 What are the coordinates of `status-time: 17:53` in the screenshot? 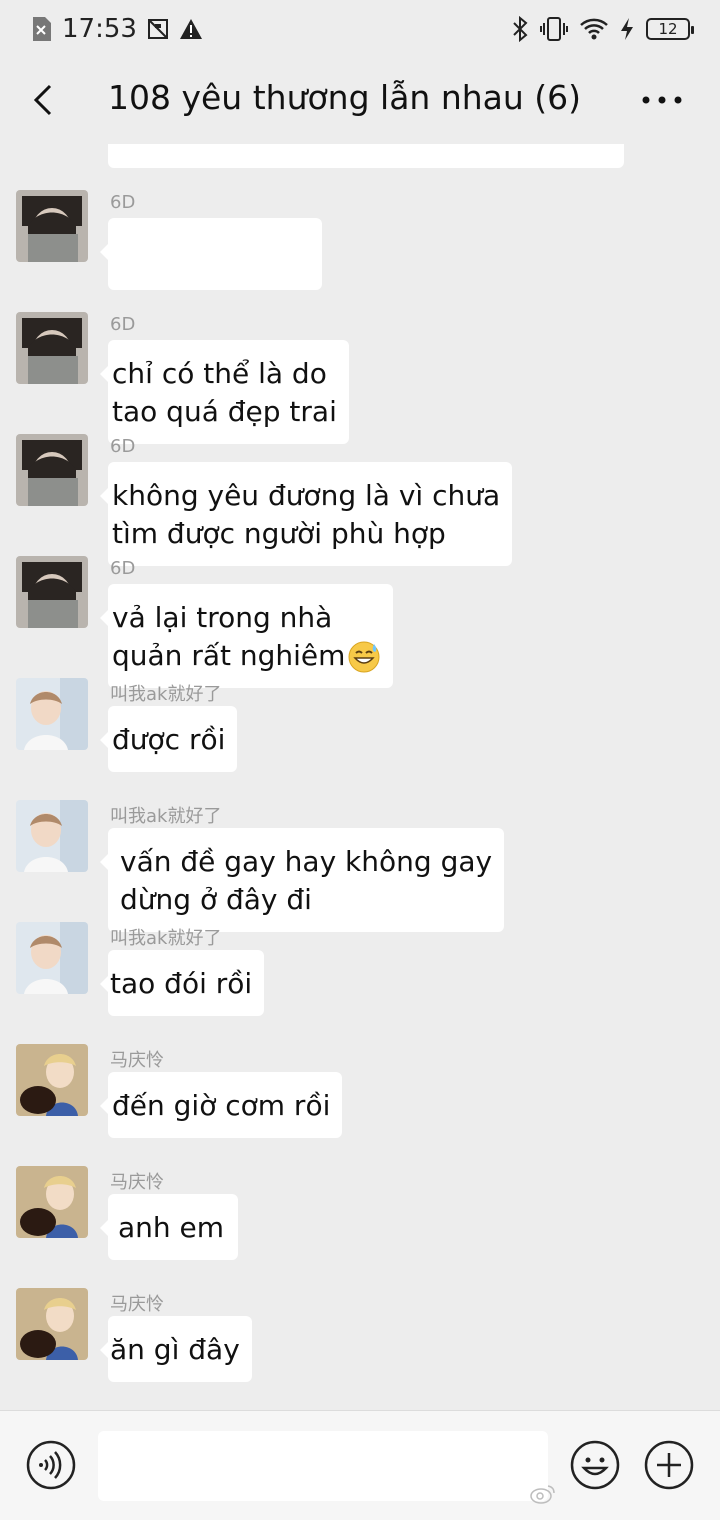 It's located at (99, 29).